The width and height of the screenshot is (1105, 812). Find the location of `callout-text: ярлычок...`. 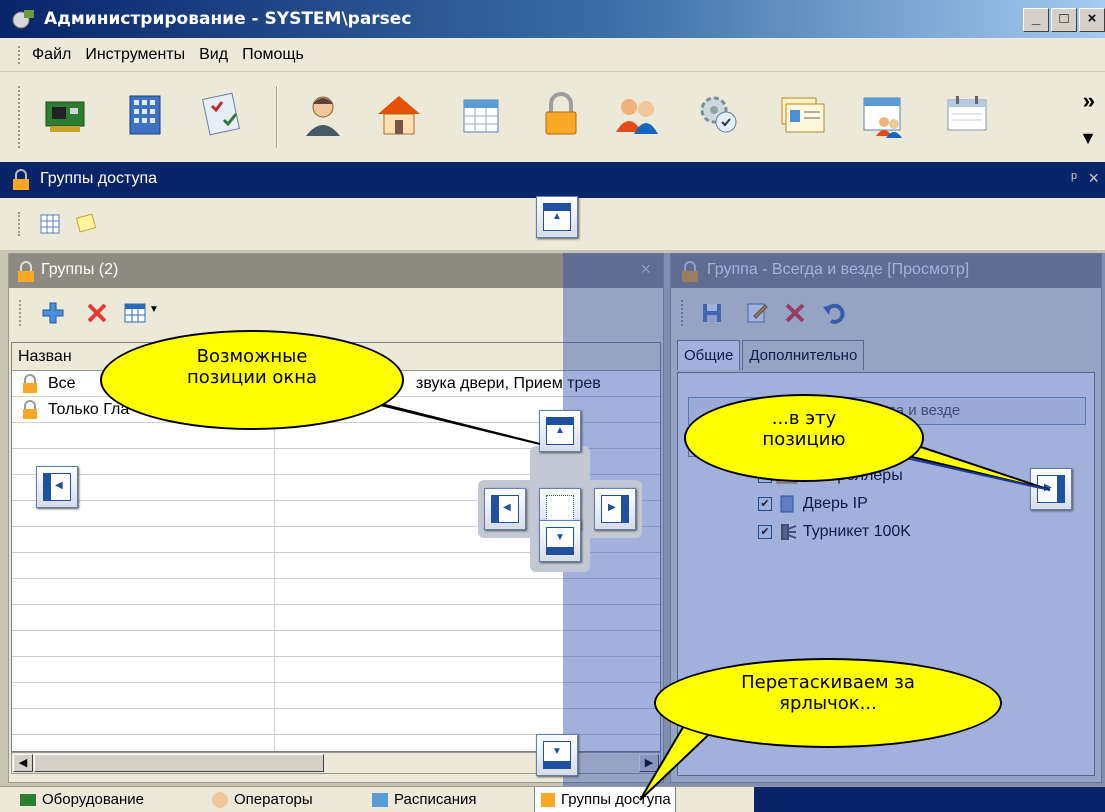

callout-text: ярлычок... is located at coordinates (828, 703).